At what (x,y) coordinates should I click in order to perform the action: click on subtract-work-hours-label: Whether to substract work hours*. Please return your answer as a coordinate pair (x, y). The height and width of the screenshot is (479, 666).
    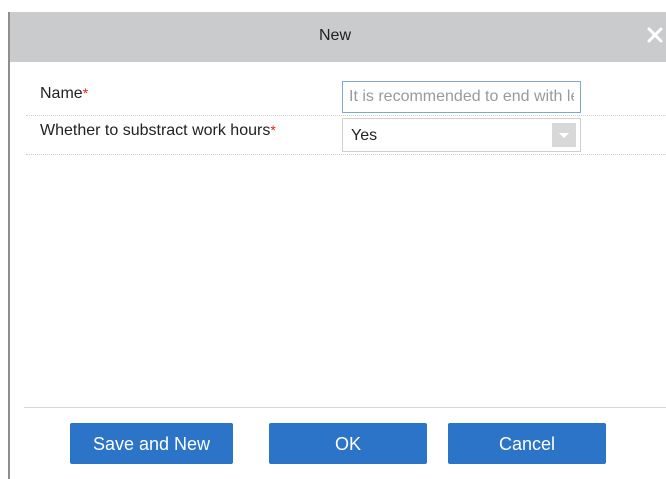
    Looking at the image, I should click on (158, 131).